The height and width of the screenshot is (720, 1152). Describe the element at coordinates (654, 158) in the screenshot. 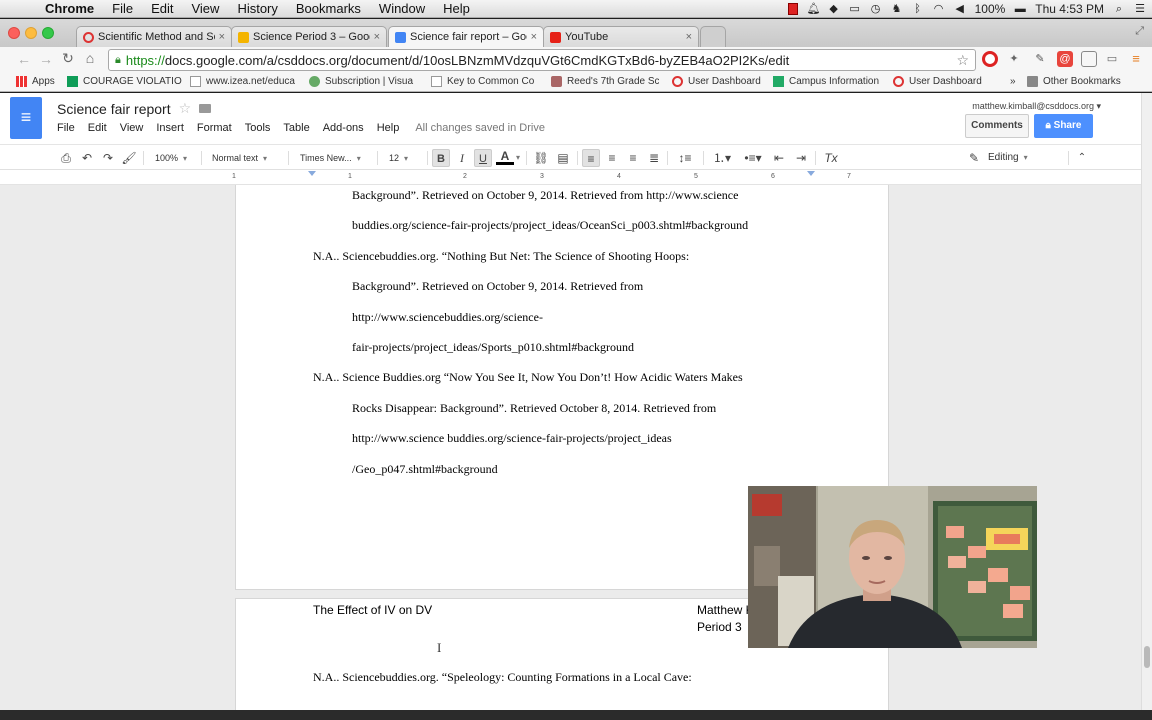

I see `justify-icon: ≣` at that location.